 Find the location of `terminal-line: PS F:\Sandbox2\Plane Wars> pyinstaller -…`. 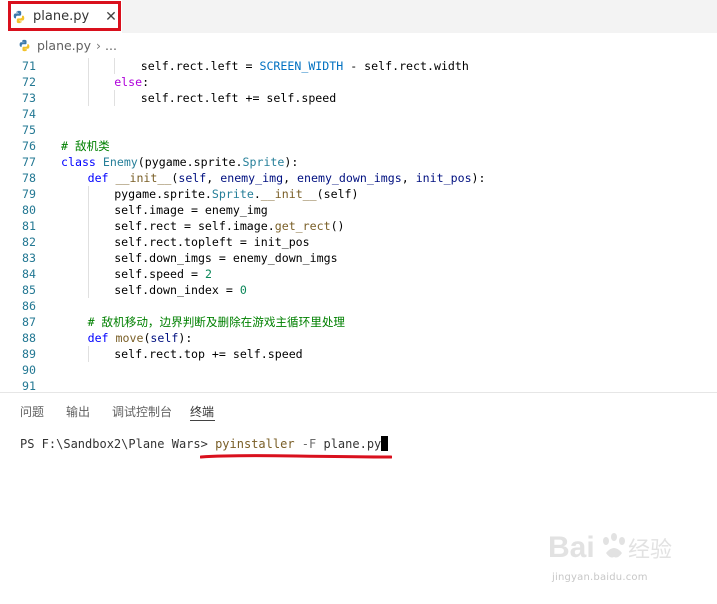

terminal-line: PS F:\Sandbox2\Plane Wars> pyinstaller -… is located at coordinates (204, 444).